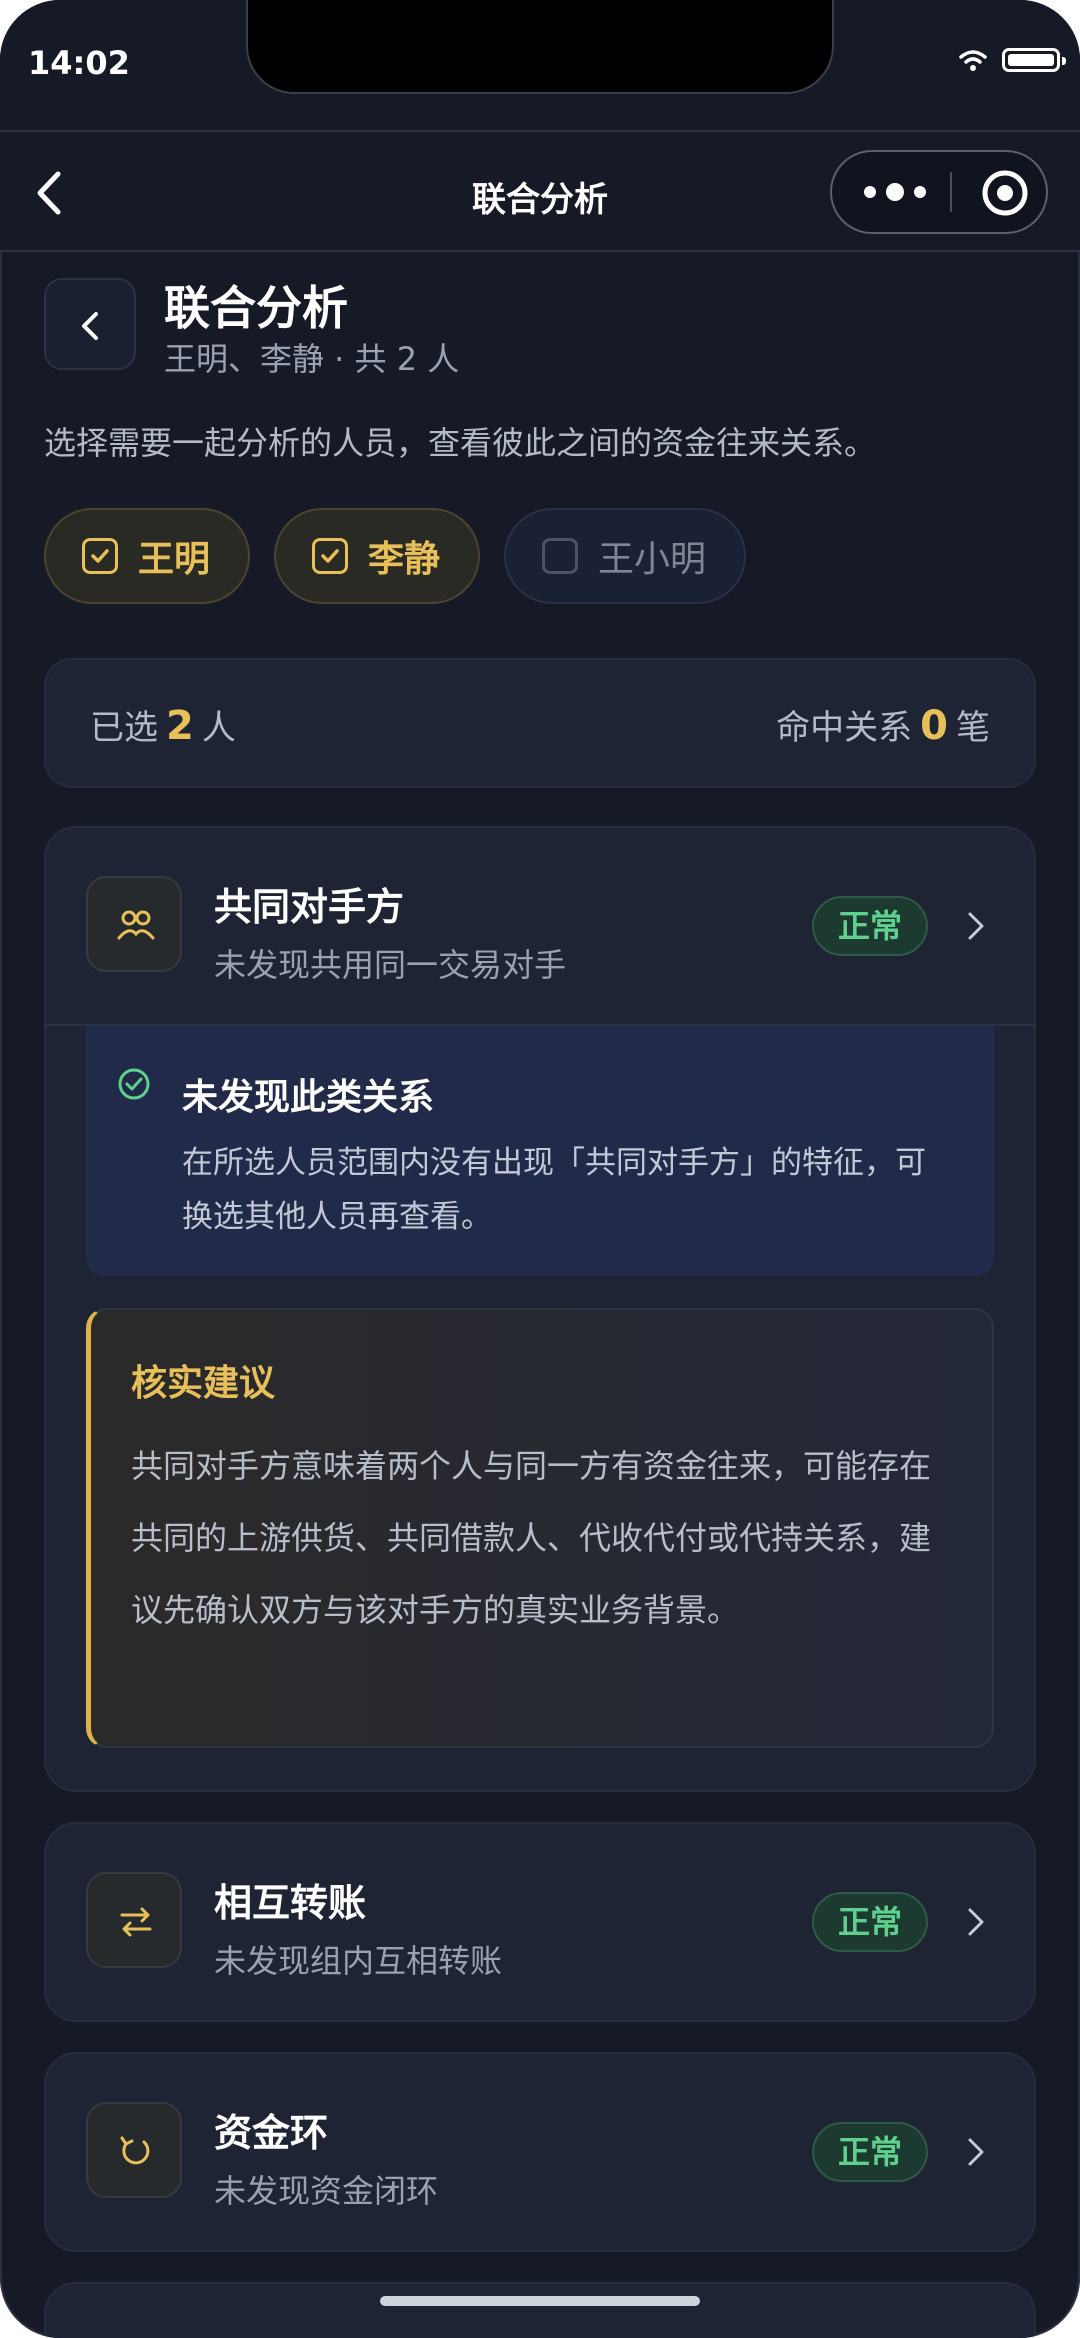 The image size is (1080, 2338). I want to click on hit-count: 0, so click(934, 726).